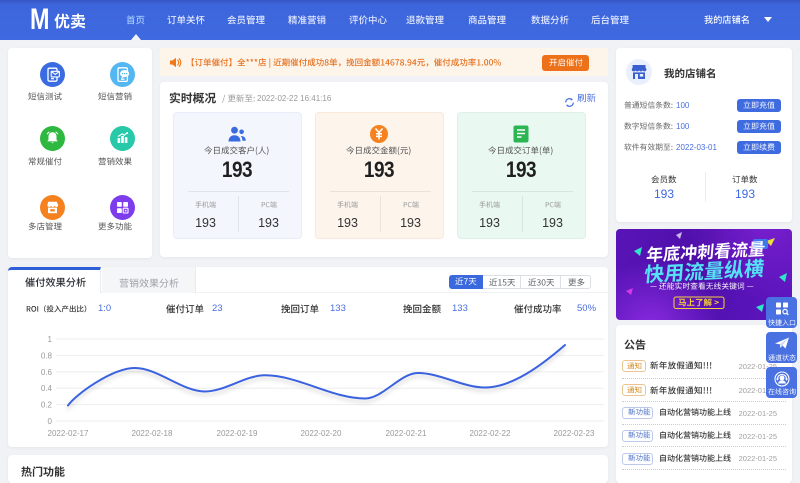  Describe the element at coordinates (47, 355) in the screenshot. I see `svg-text: 0.8` at that location.